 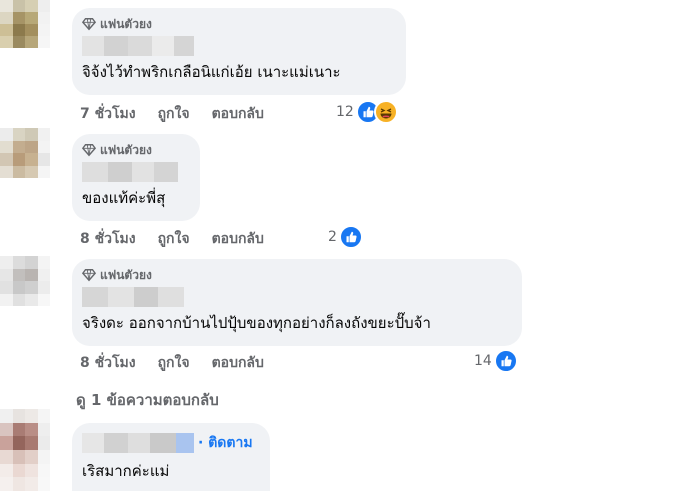 I want to click on comment-header: · ติดตาม, so click(x=170, y=443).